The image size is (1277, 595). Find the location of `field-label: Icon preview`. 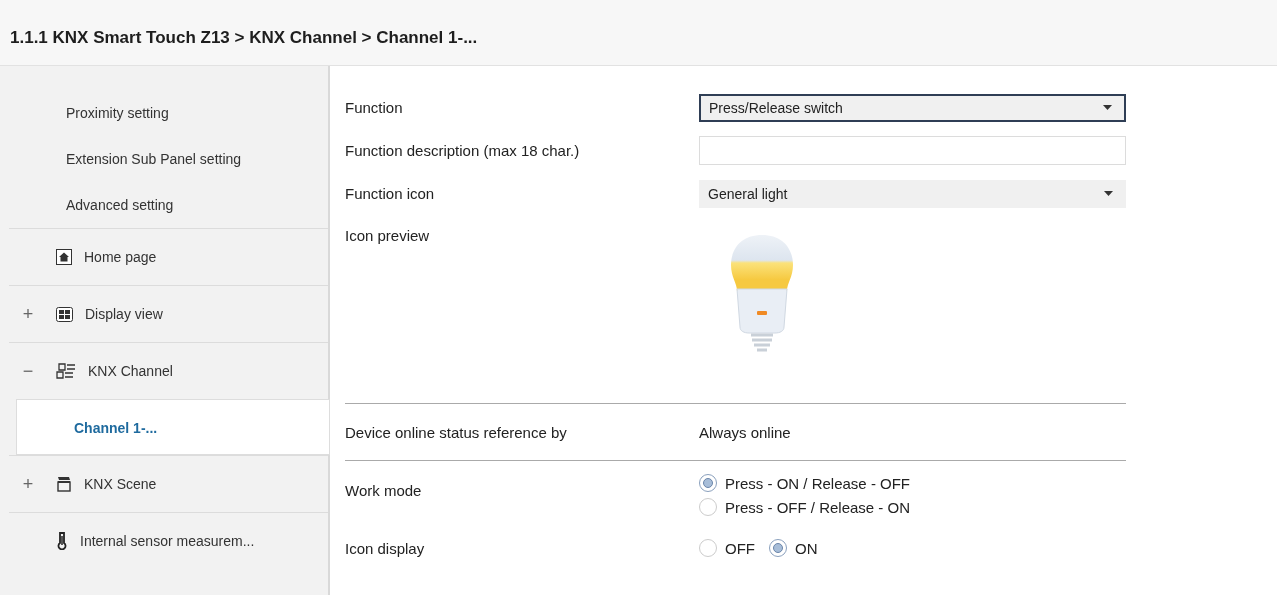

field-label: Icon preview is located at coordinates (387, 235).